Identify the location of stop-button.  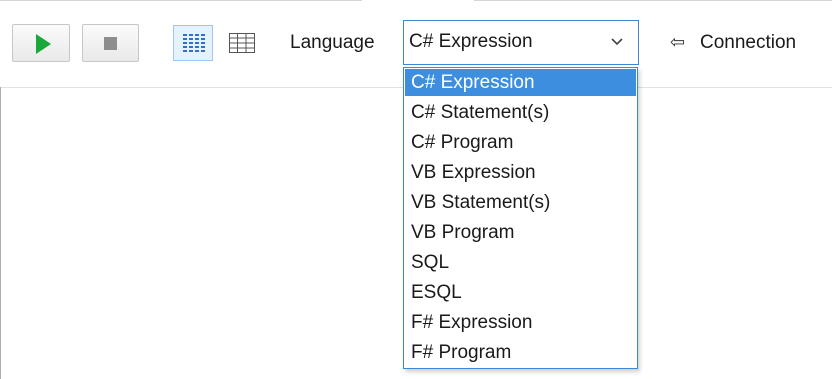
(110, 43).